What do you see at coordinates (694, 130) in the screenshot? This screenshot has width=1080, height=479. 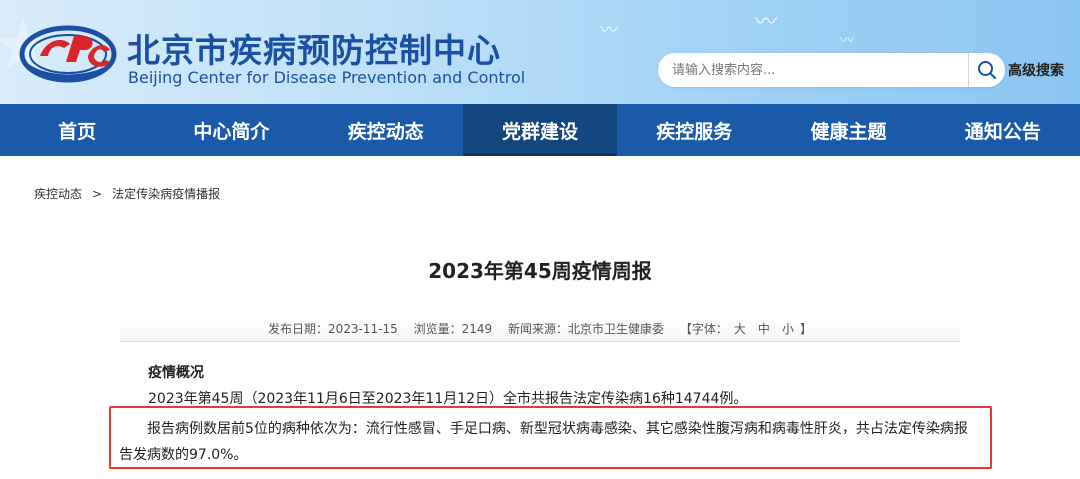 I see `nav-item-cdc-services: 疾控服务` at bounding box center [694, 130].